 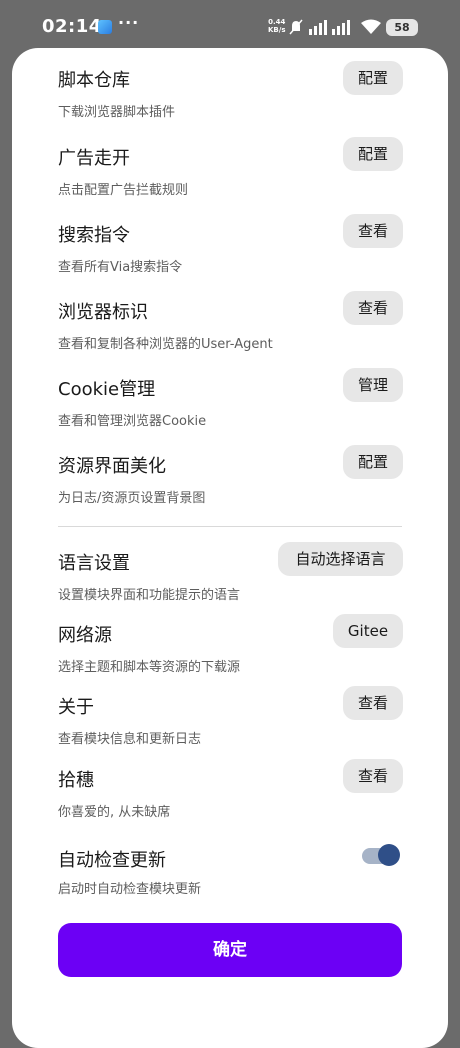 What do you see at coordinates (112, 466) in the screenshot?
I see `row-title: 资源界面美化` at bounding box center [112, 466].